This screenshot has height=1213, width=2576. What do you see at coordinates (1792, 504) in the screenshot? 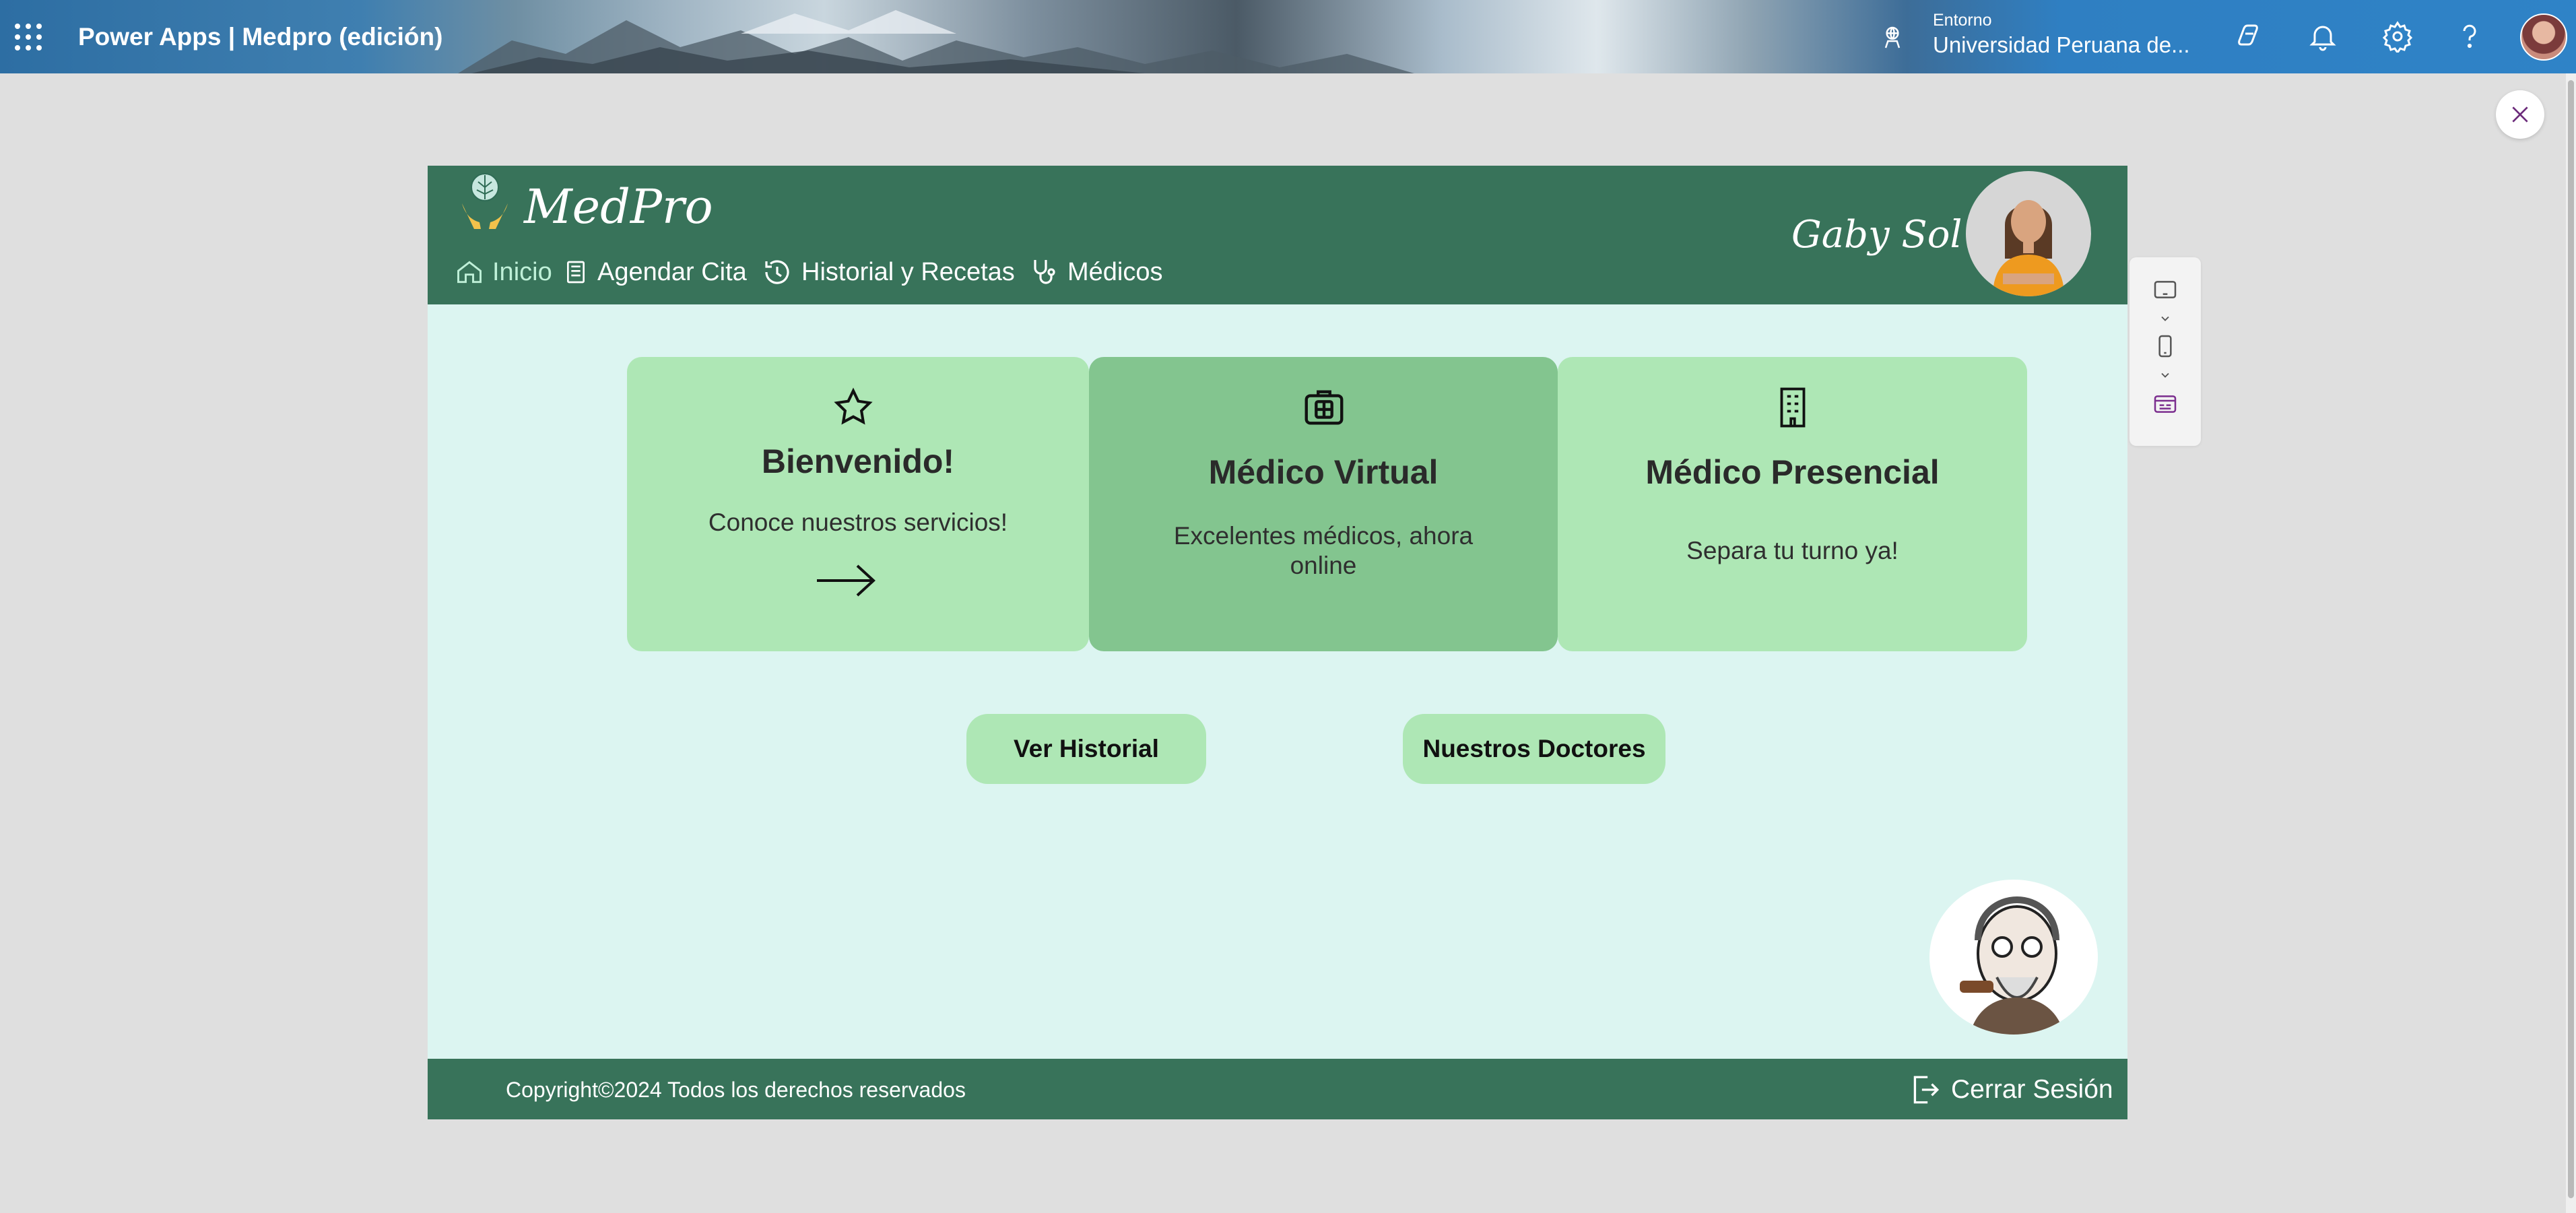
I see `card-medico-presencial: Médico Presencial Separa tu turno ya!` at bounding box center [1792, 504].